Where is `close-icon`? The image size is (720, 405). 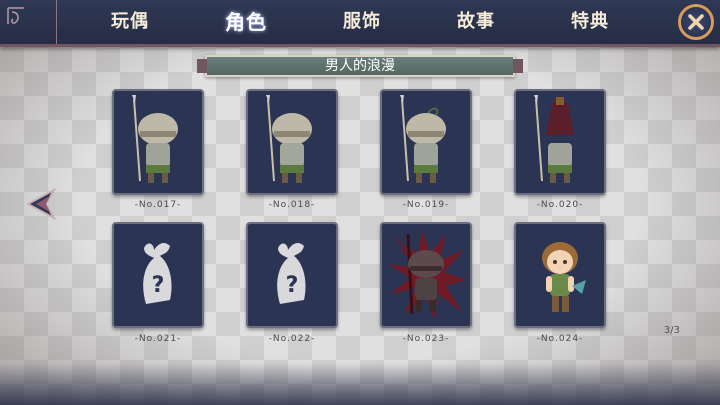
close-icon is located at coordinates (696, 22).